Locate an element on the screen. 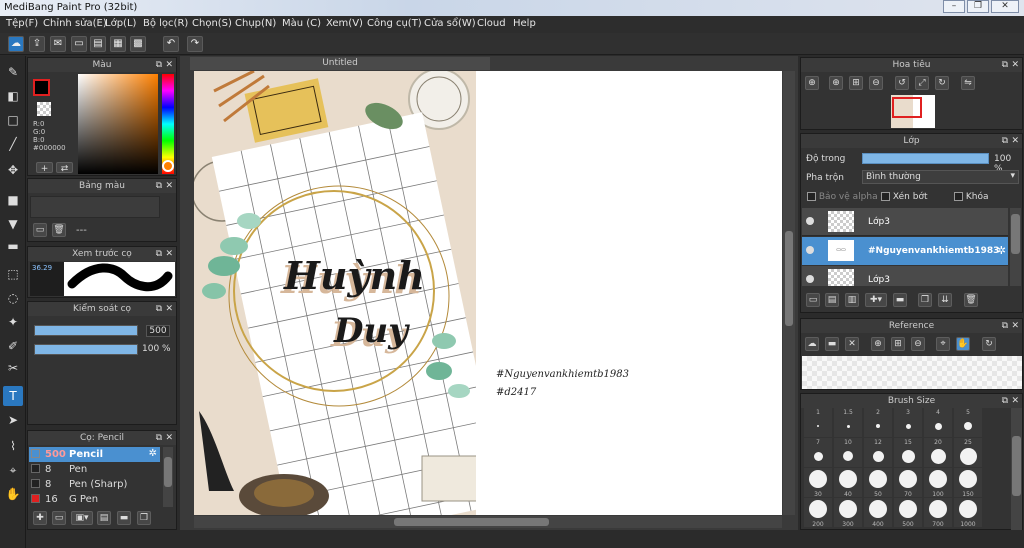 The height and width of the screenshot is (548, 1024). brush-list-scrollbar is located at coordinates (168, 477).